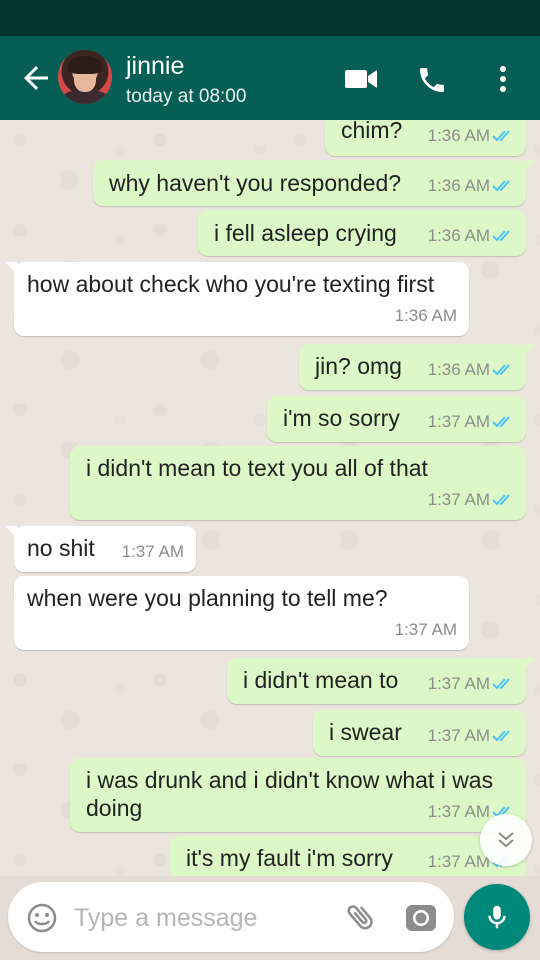 This screenshot has width=540, height=960. What do you see at coordinates (321, 680) in the screenshot?
I see `message-text: i didn't mean to` at bounding box center [321, 680].